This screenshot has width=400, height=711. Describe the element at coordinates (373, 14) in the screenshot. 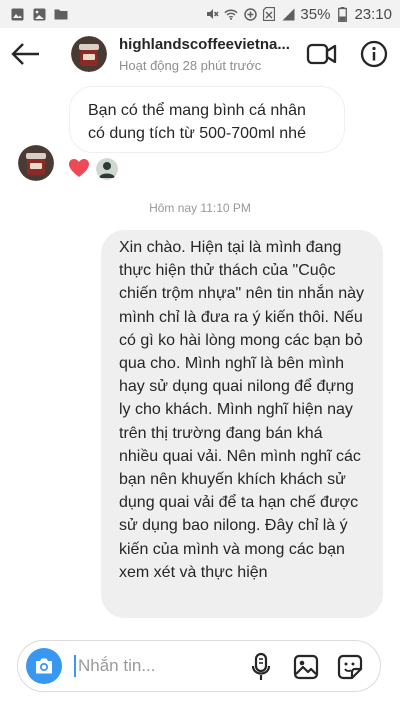

I see `status-time: 23:10` at that location.